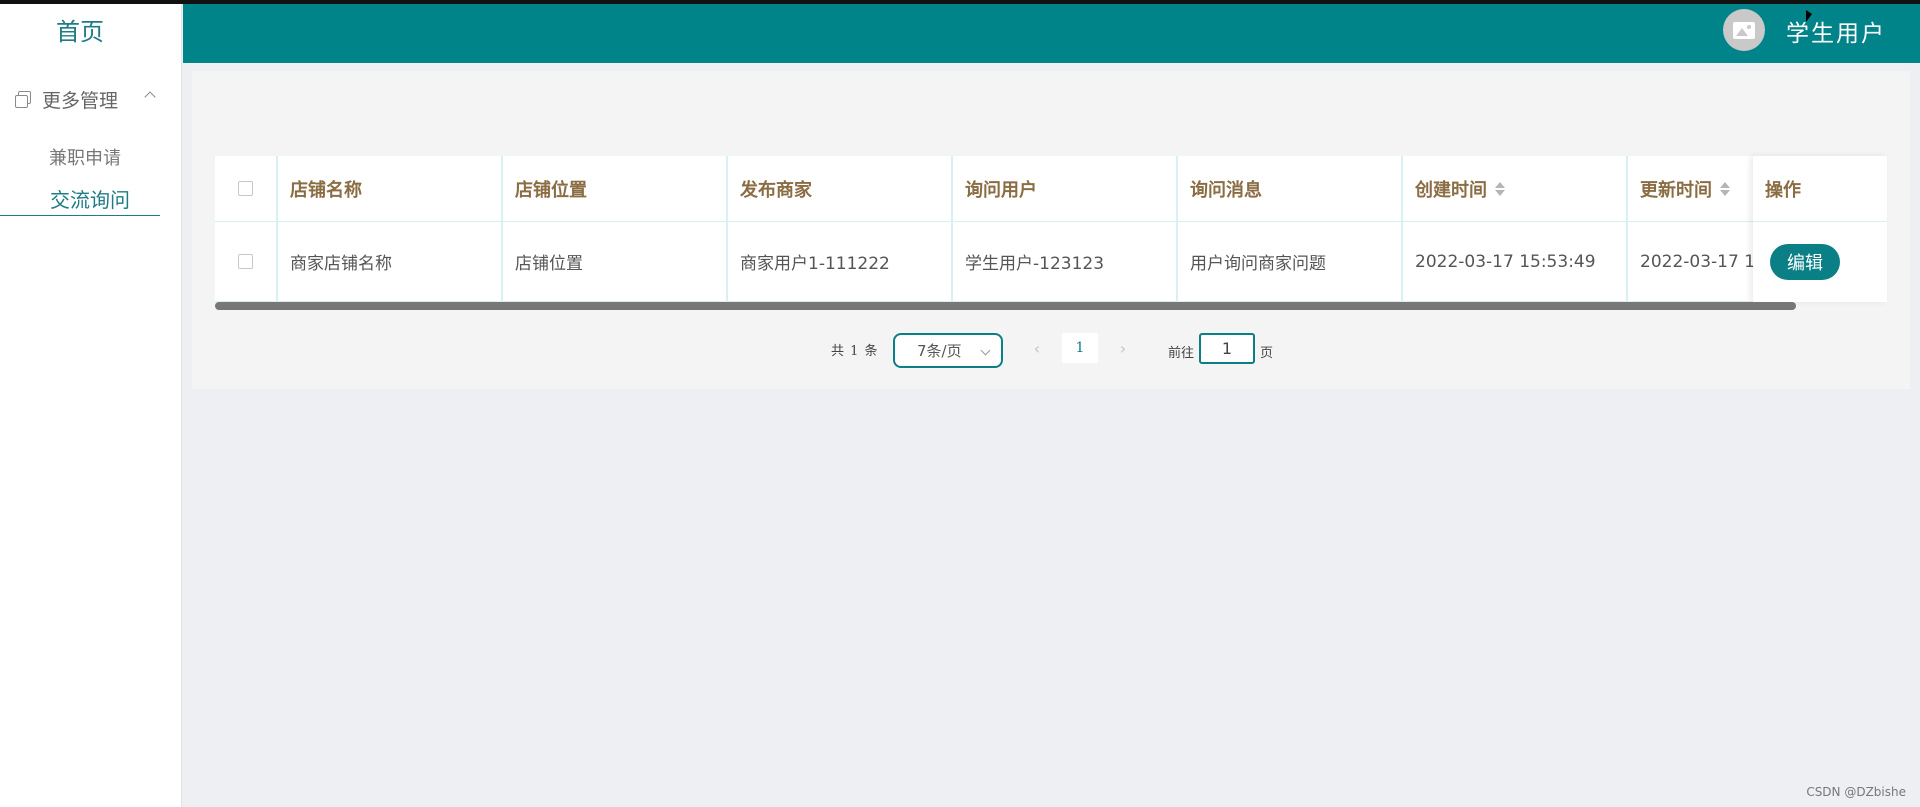 This screenshot has height=807, width=1920. What do you see at coordinates (1290, 188) in the screenshot?
I see `column-header-message: 询问消息` at bounding box center [1290, 188].